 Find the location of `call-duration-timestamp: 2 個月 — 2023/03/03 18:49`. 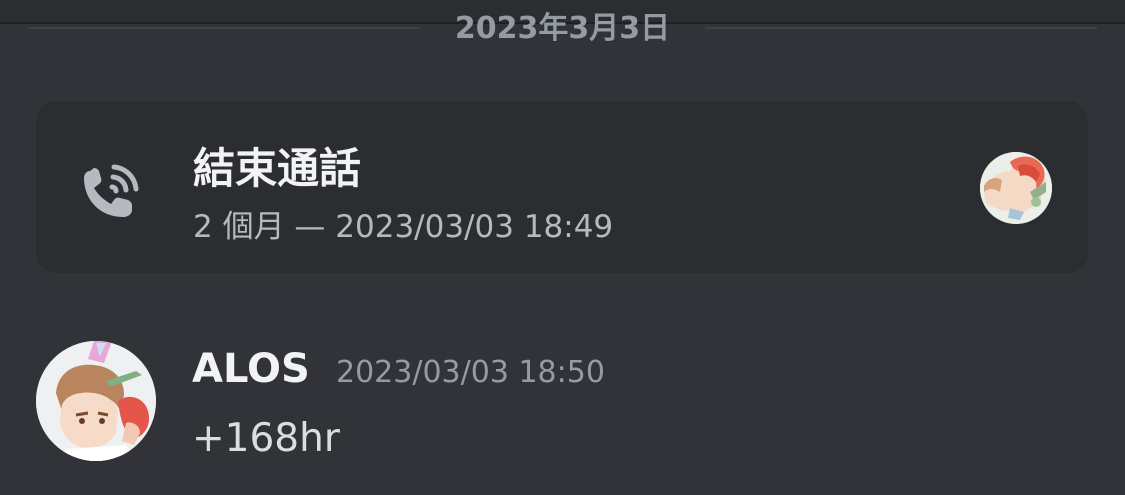

call-duration-timestamp: 2 個月 — 2023/03/03 18:49 is located at coordinates (403, 227).